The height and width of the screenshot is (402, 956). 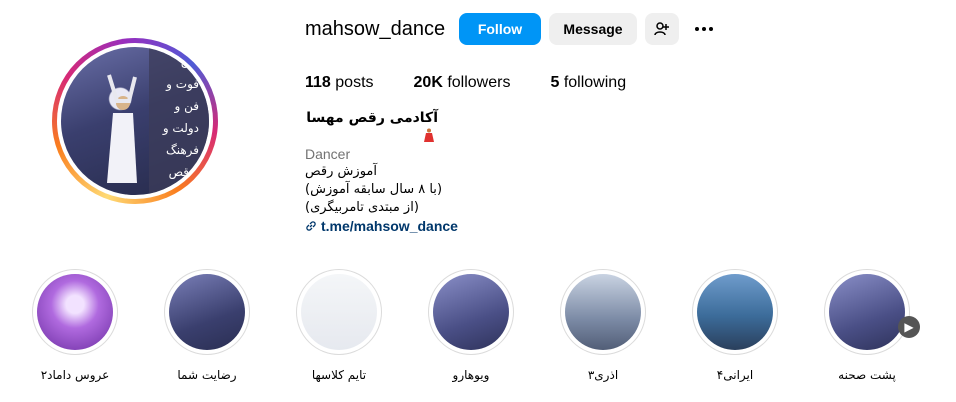 I want to click on posts-stat: 118 posts, so click(x=339, y=83).